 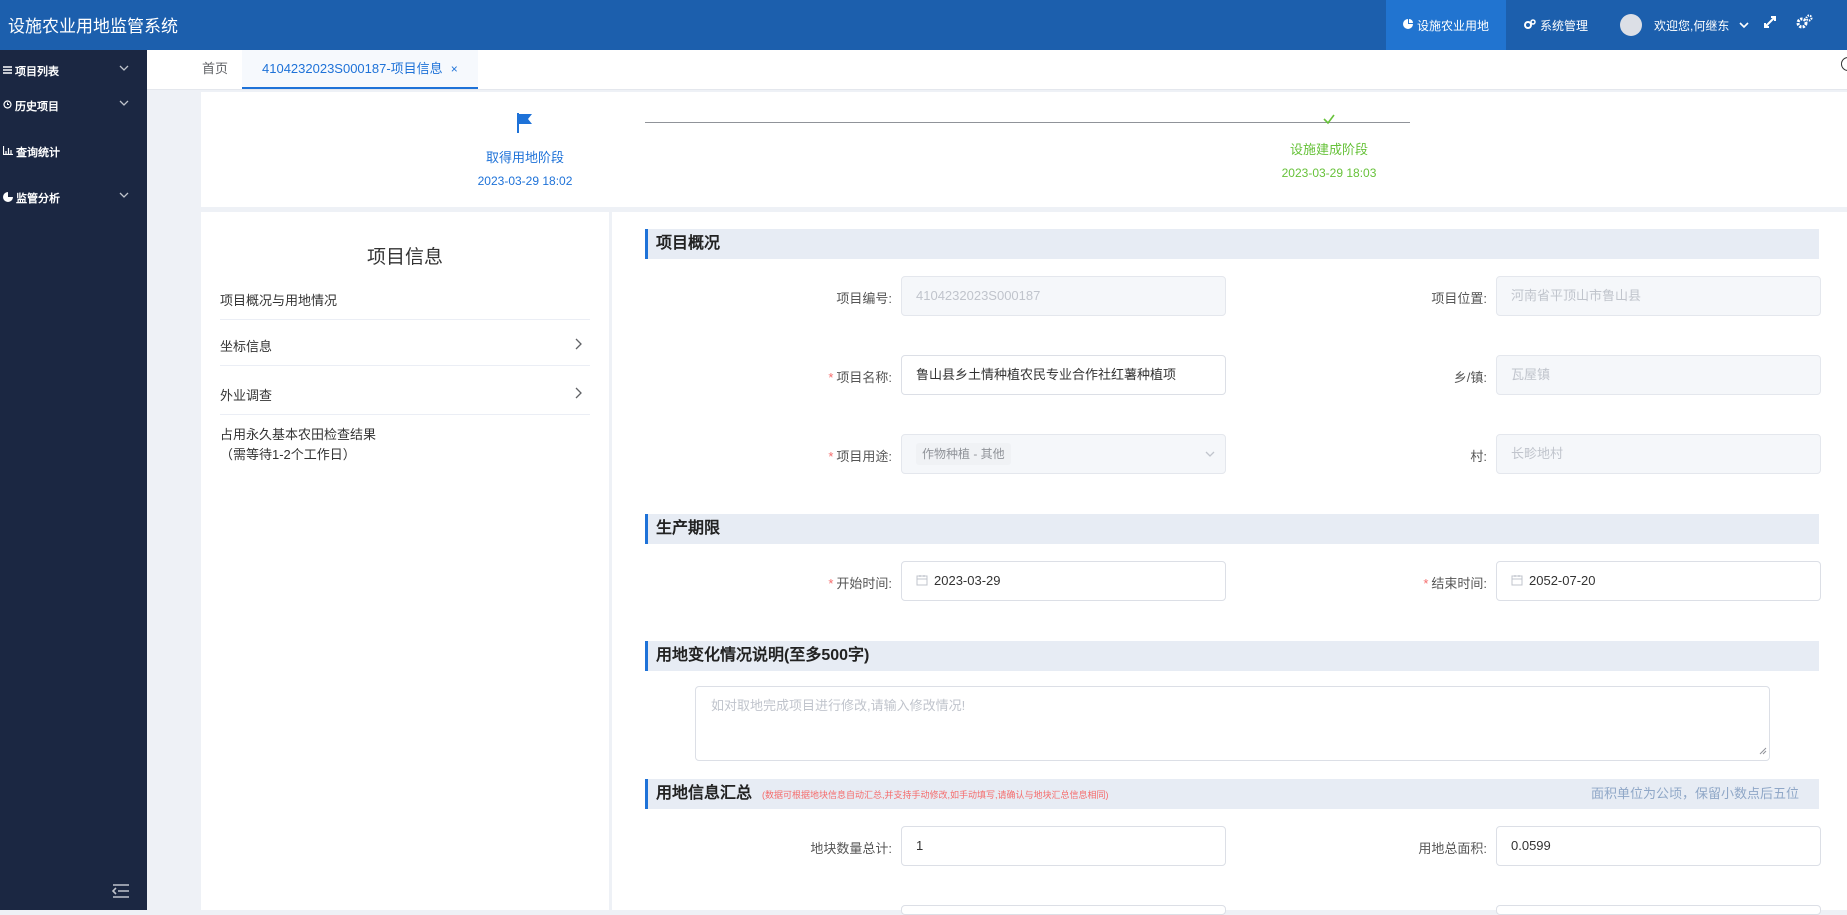 I want to click on step-label: 设施建成阶段, so click(x=1328, y=149).